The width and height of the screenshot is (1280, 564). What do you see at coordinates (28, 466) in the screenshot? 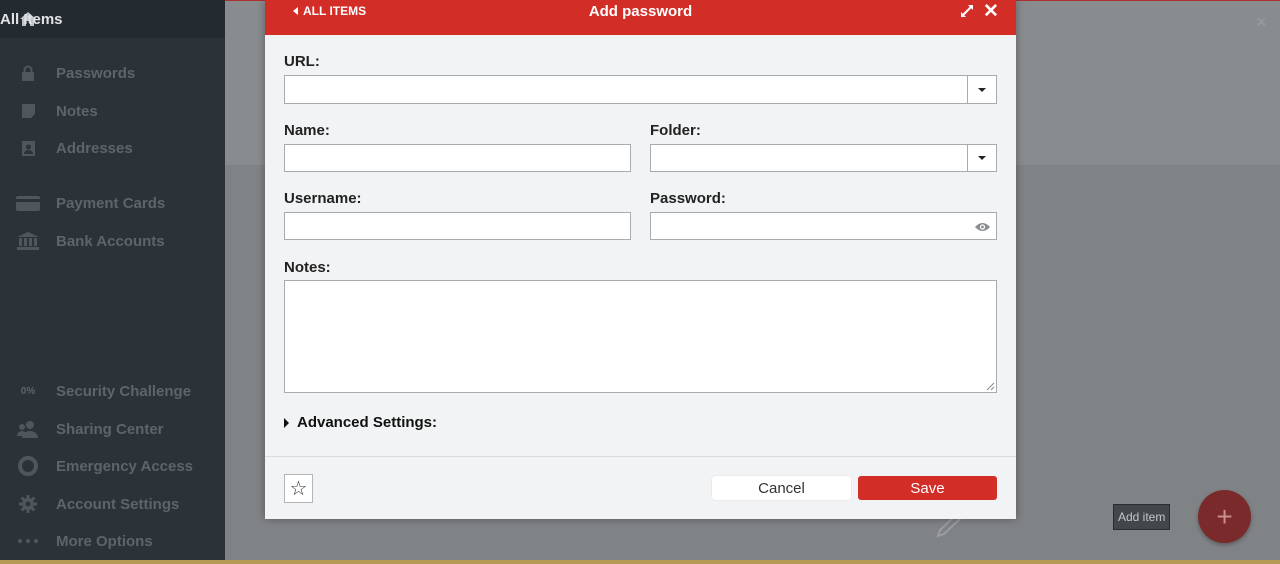
I see `lifebuoy-icon` at bounding box center [28, 466].